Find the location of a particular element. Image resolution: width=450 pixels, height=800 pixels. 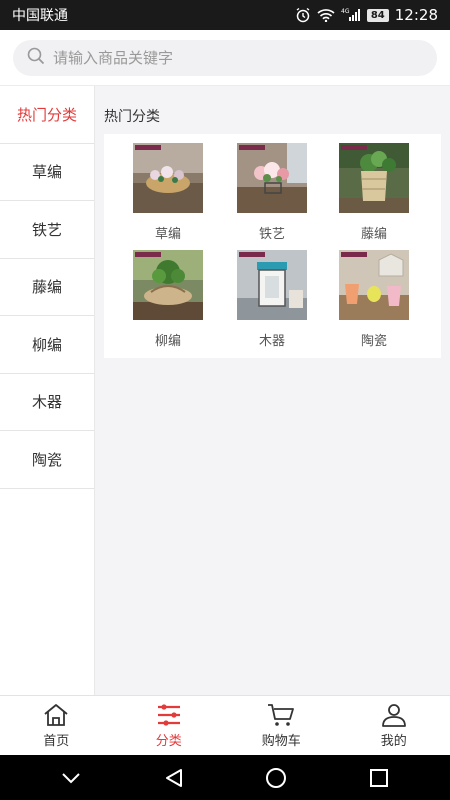

wicker-basket-image is located at coordinates (168, 285).